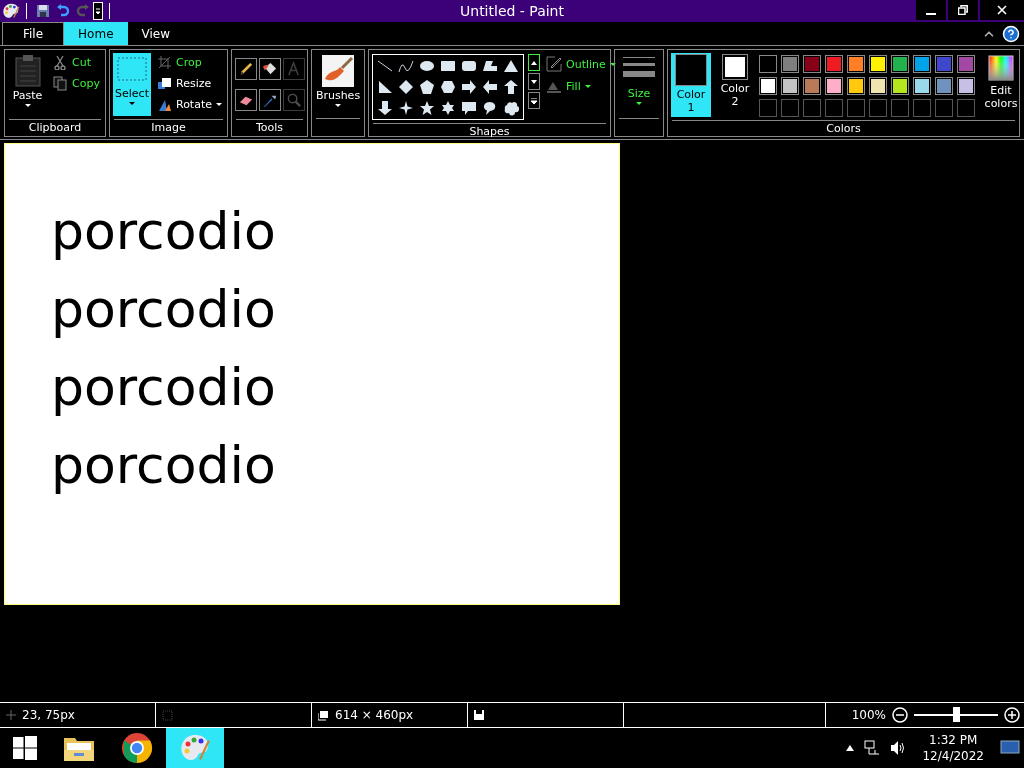  I want to click on ribbon-tab: Home, so click(96, 33).